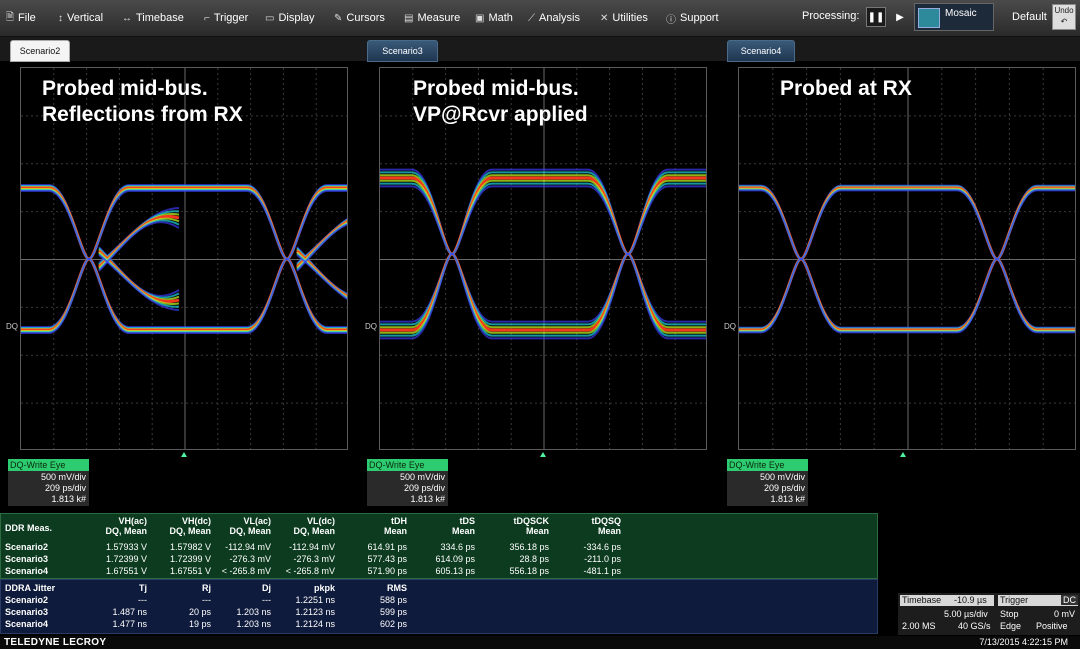 The height and width of the screenshot is (649, 1080). I want to click on menu-cursors: ✎ Cursors, so click(359, 18).